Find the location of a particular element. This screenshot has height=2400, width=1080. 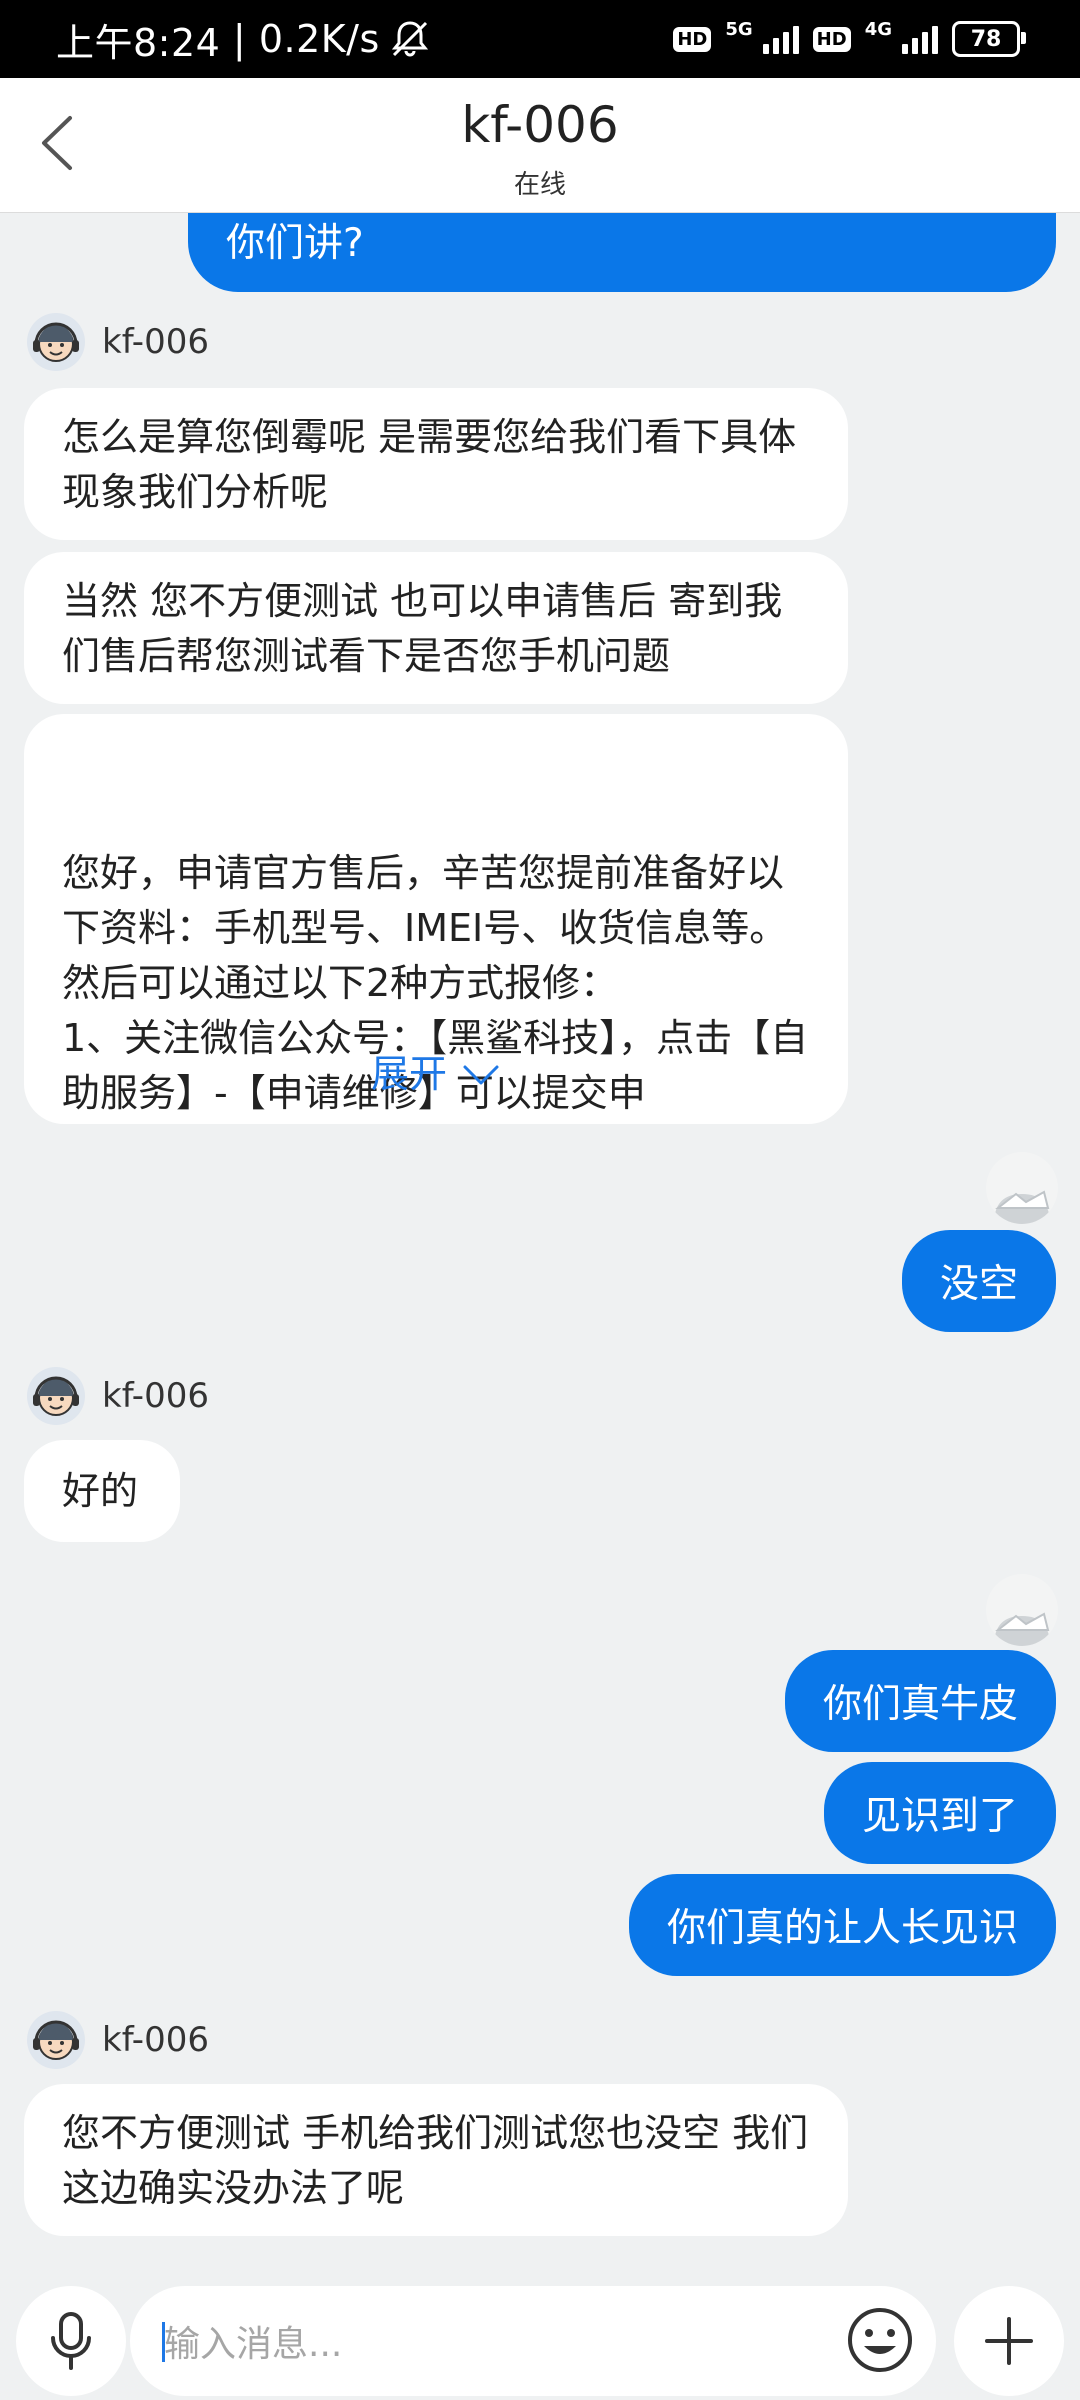

online-status: 在线 is located at coordinates (539, 185).